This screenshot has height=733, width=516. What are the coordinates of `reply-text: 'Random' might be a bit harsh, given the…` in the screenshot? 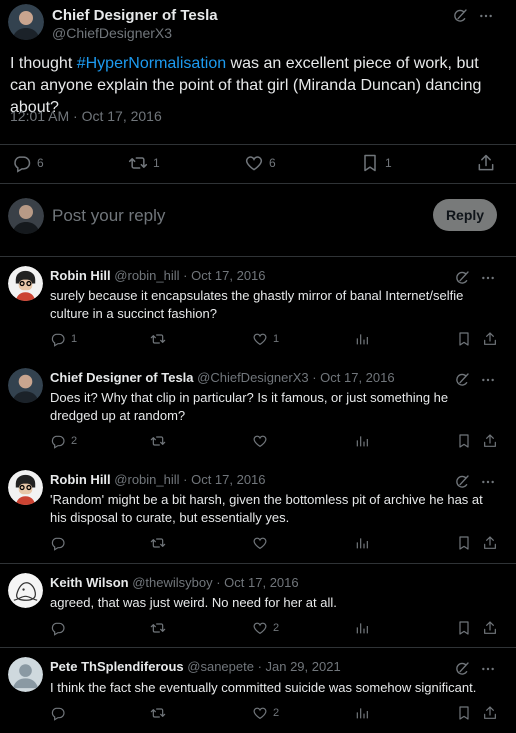 It's located at (266, 508).